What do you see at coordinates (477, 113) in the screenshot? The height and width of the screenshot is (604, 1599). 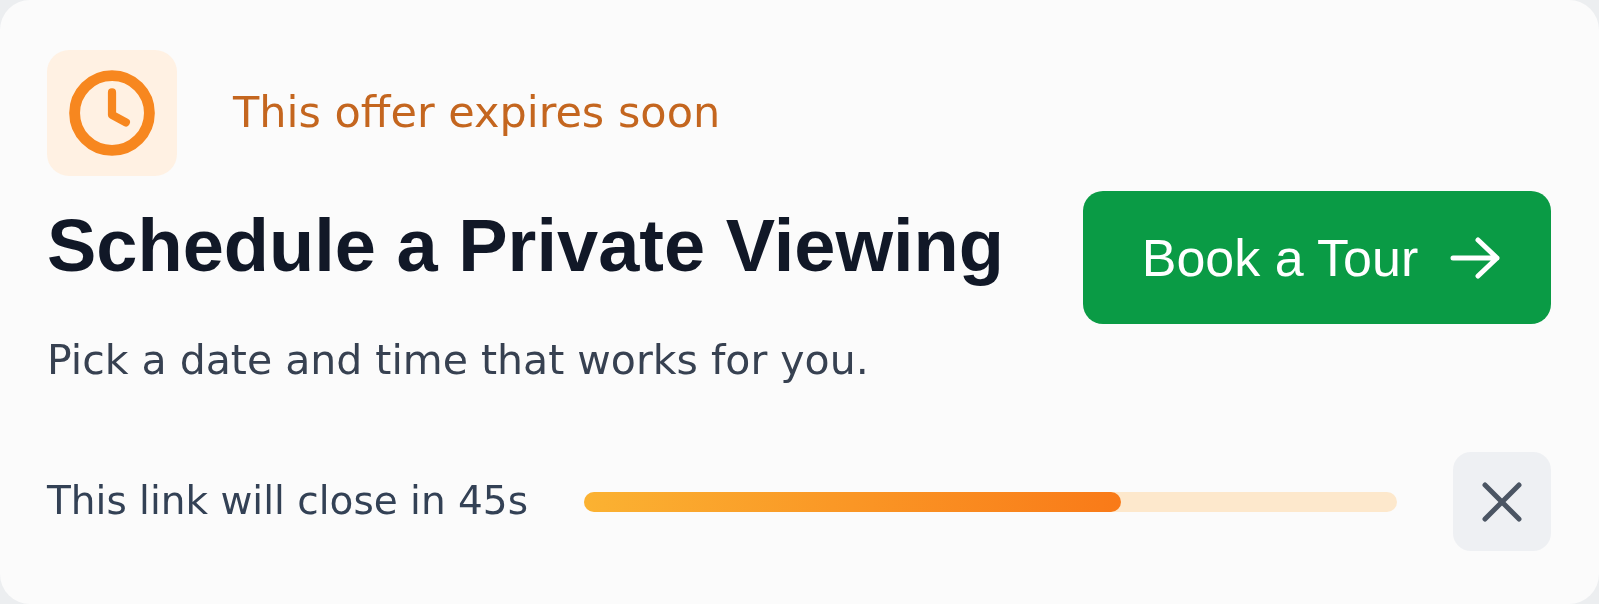 I see `offer-expiry-text: This offer expires soon` at bounding box center [477, 113].